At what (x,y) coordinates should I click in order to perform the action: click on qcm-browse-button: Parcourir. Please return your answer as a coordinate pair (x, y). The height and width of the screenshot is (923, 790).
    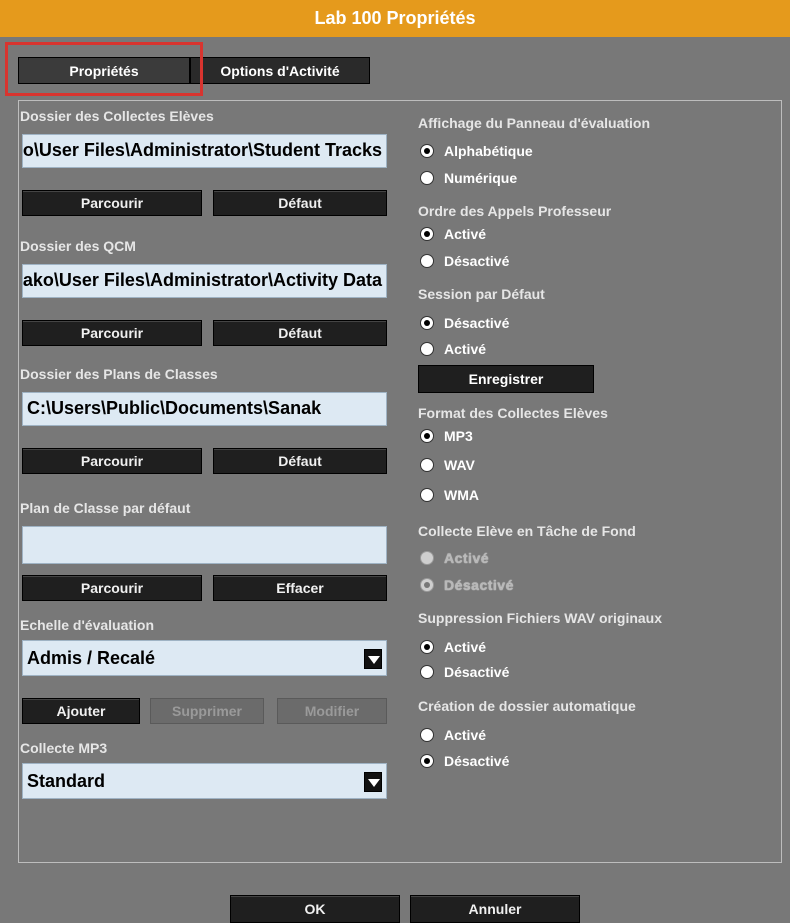
    Looking at the image, I should click on (112, 333).